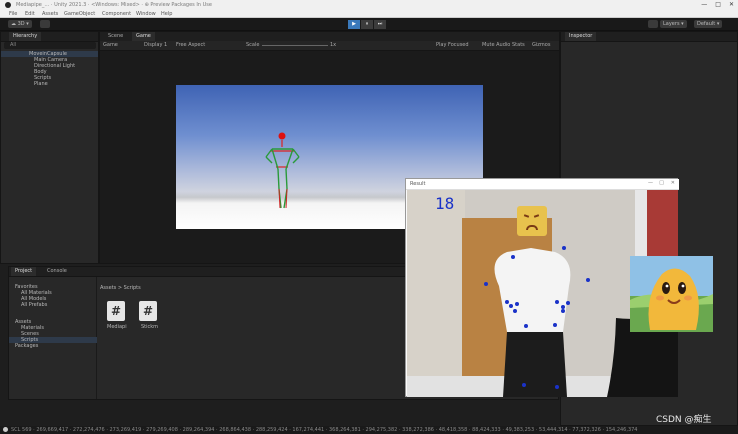 The width and height of the screenshot is (738, 434). Describe the element at coordinates (110, 45) in the screenshot. I see `game-mode-dropdown: Game` at that location.